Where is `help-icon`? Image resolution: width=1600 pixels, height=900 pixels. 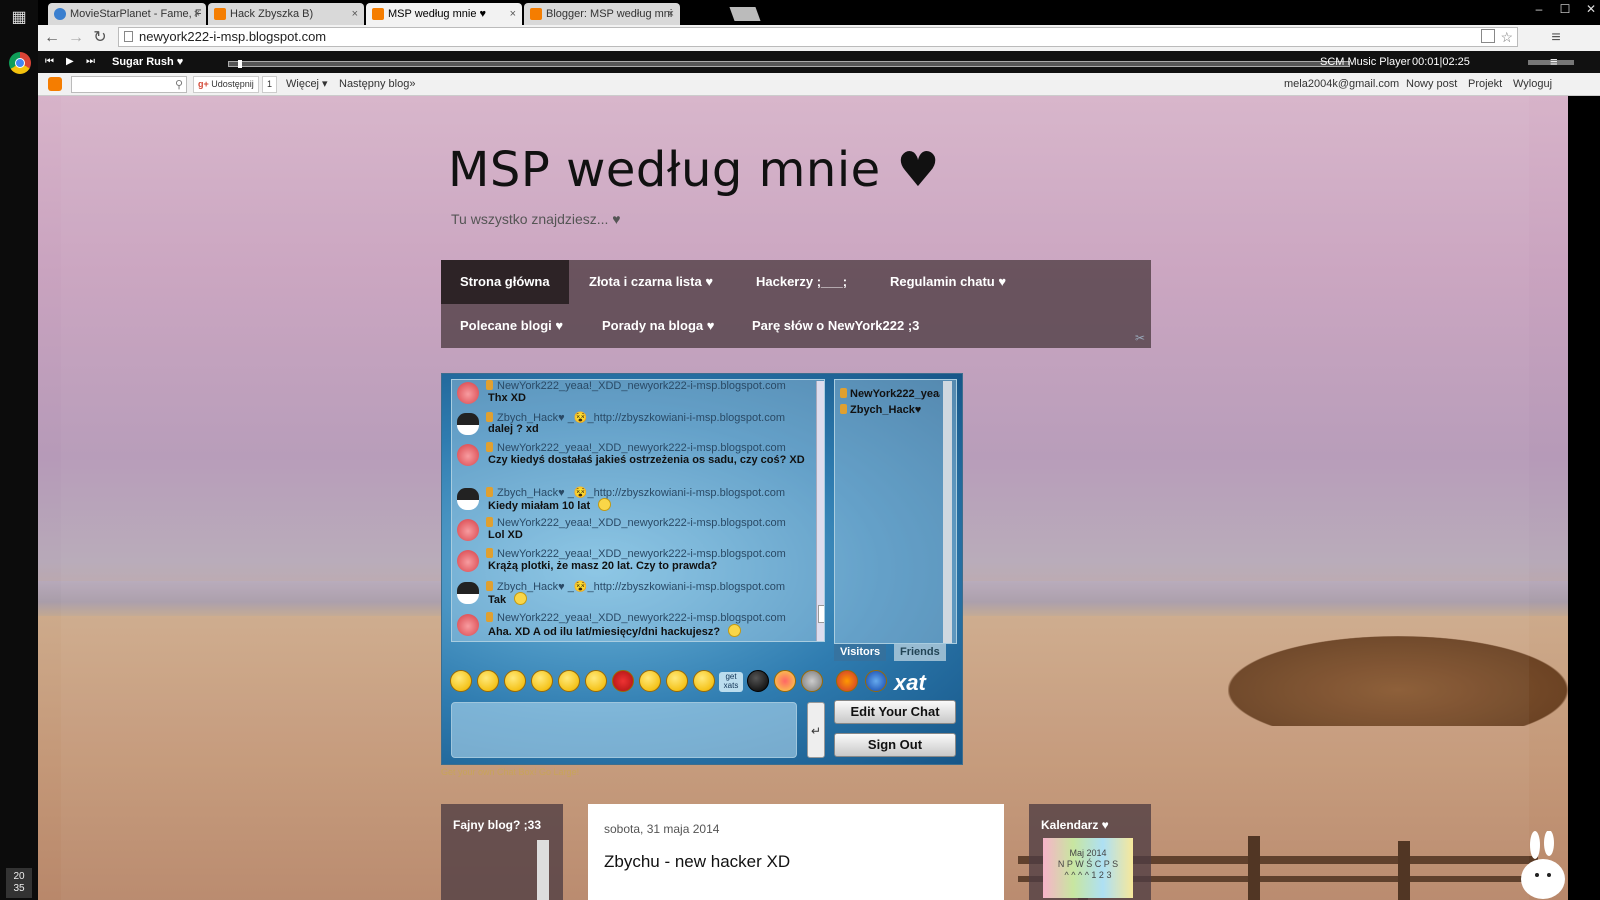
help-icon is located at coordinates (876, 681).